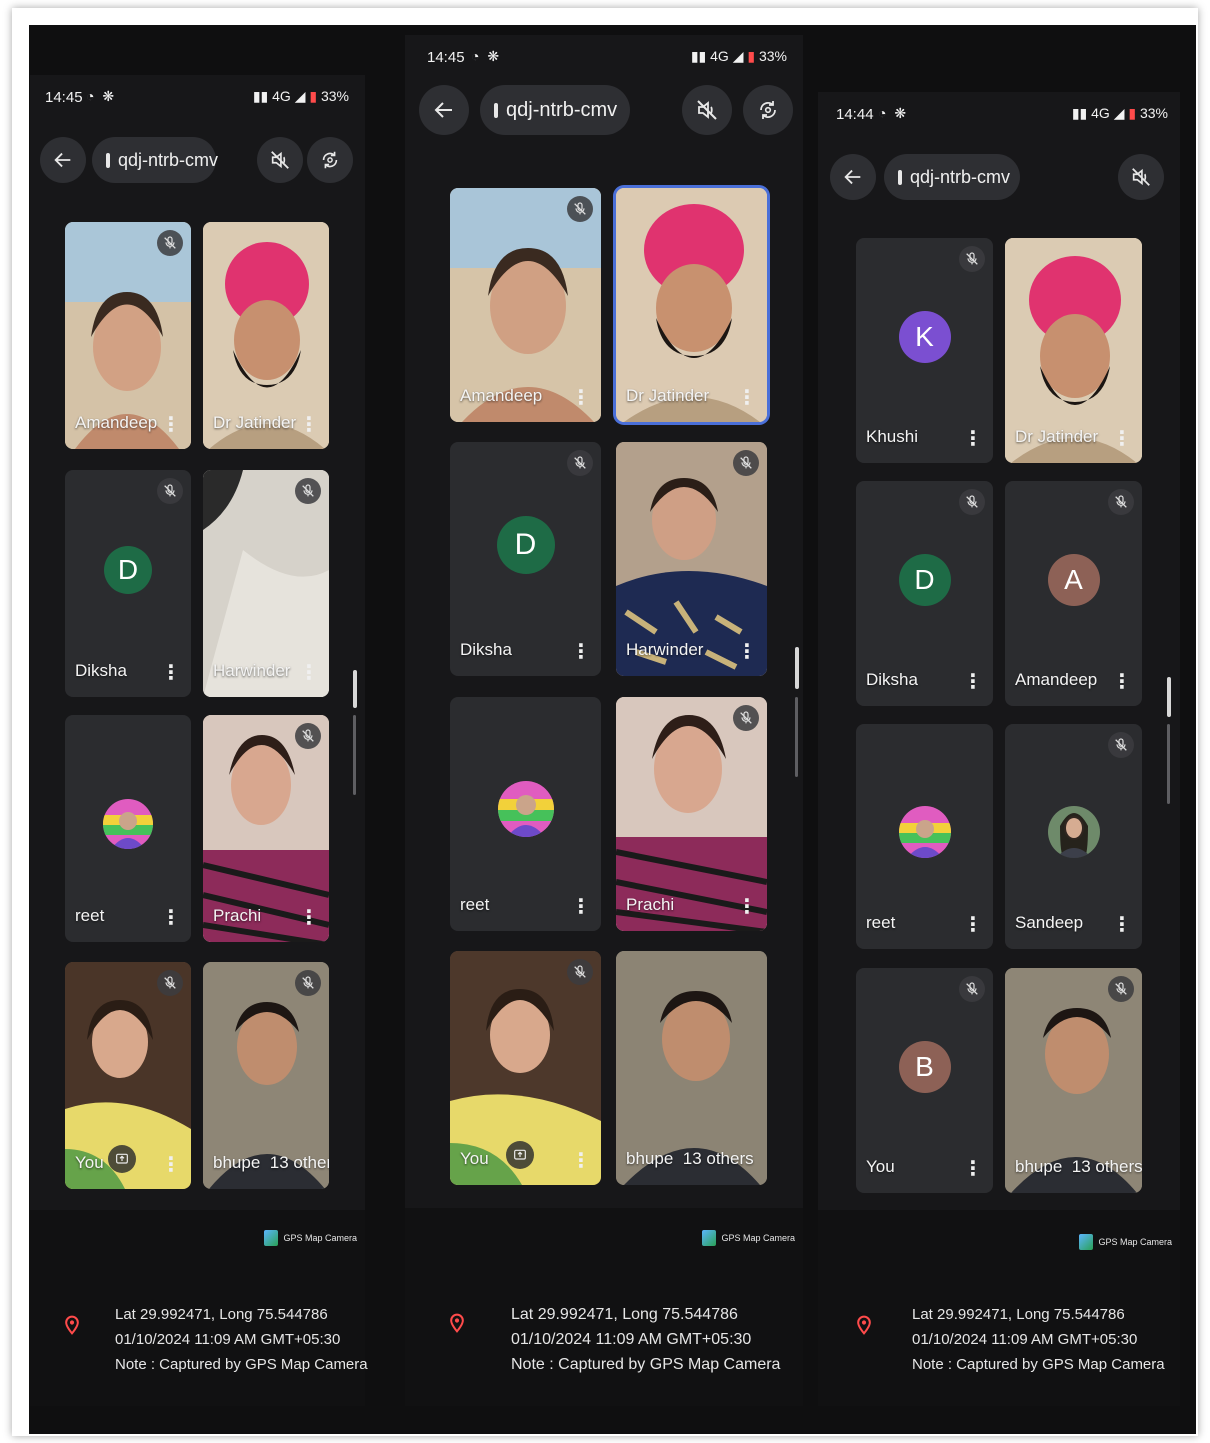  I want to click on meeting-code: qdj-ntrb-cmv, so click(562, 109).